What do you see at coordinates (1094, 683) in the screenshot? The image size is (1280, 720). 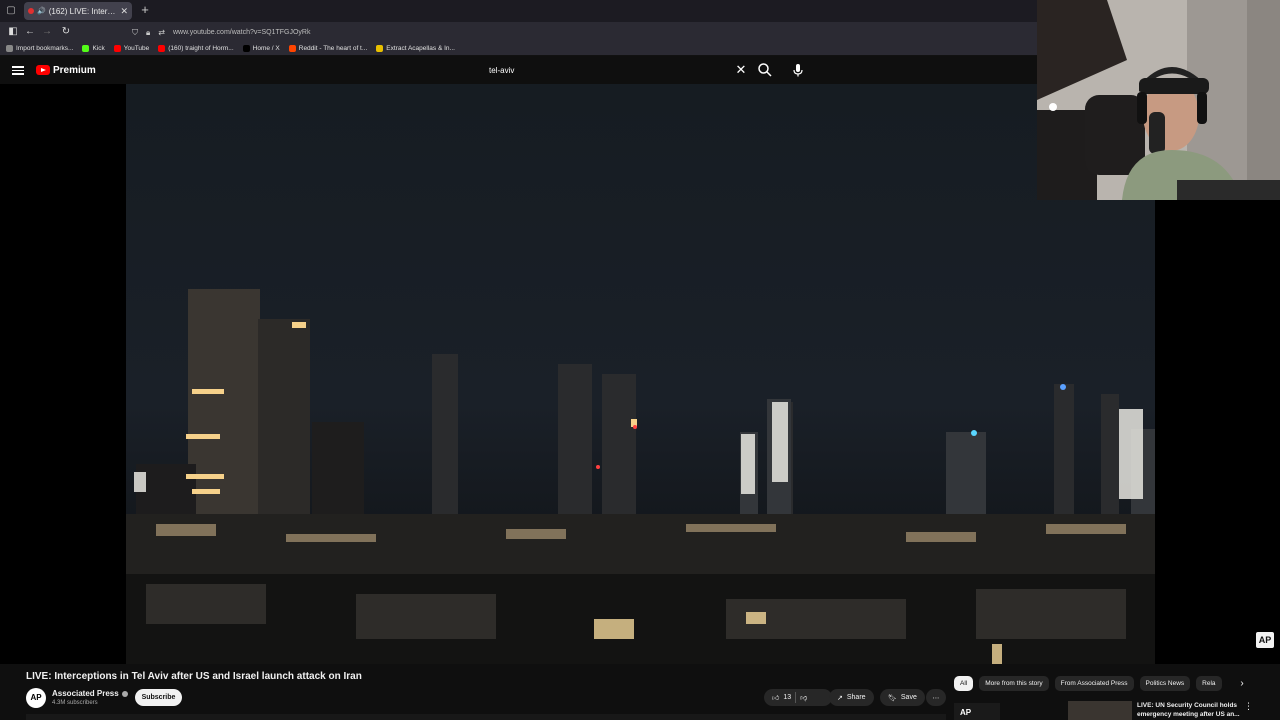 I see `filter-chip: From Associated Press` at bounding box center [1094, 683].